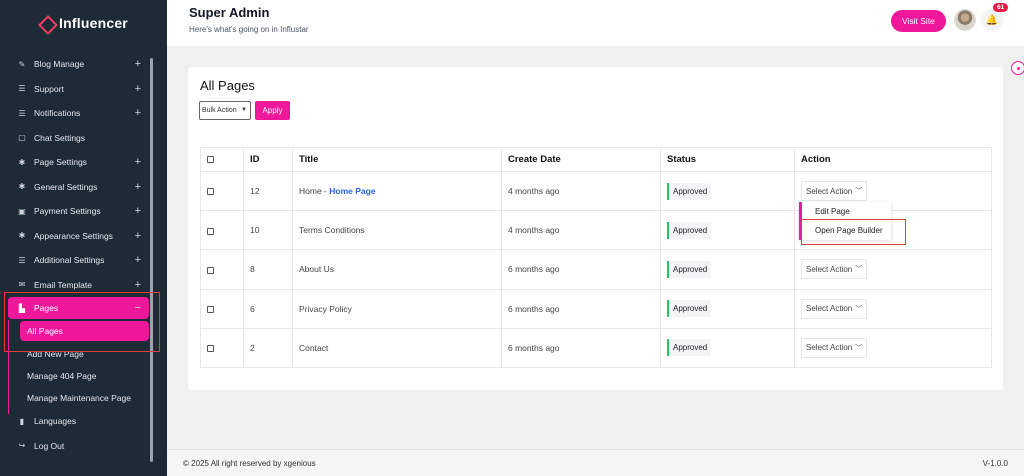  Describe the element at coordinates (581, 308) in the screenshot. I see `cell-date: 6 months ago` at that location.